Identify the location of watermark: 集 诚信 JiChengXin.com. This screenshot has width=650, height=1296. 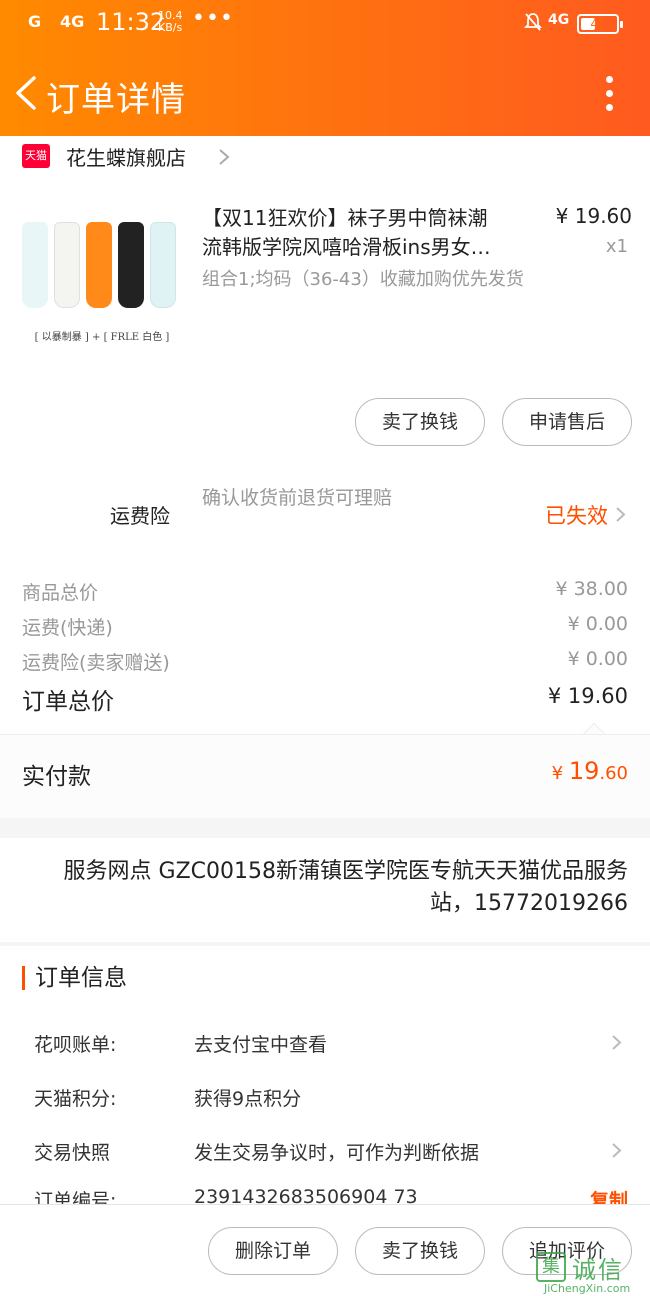
(591, 1273).